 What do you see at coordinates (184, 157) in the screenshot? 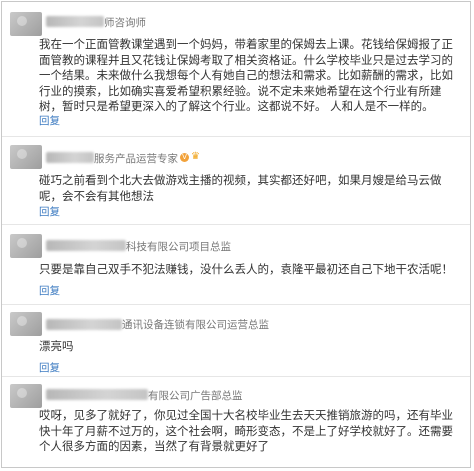
I see `vip-badge-icon: V` at bounding box center [184, 157].